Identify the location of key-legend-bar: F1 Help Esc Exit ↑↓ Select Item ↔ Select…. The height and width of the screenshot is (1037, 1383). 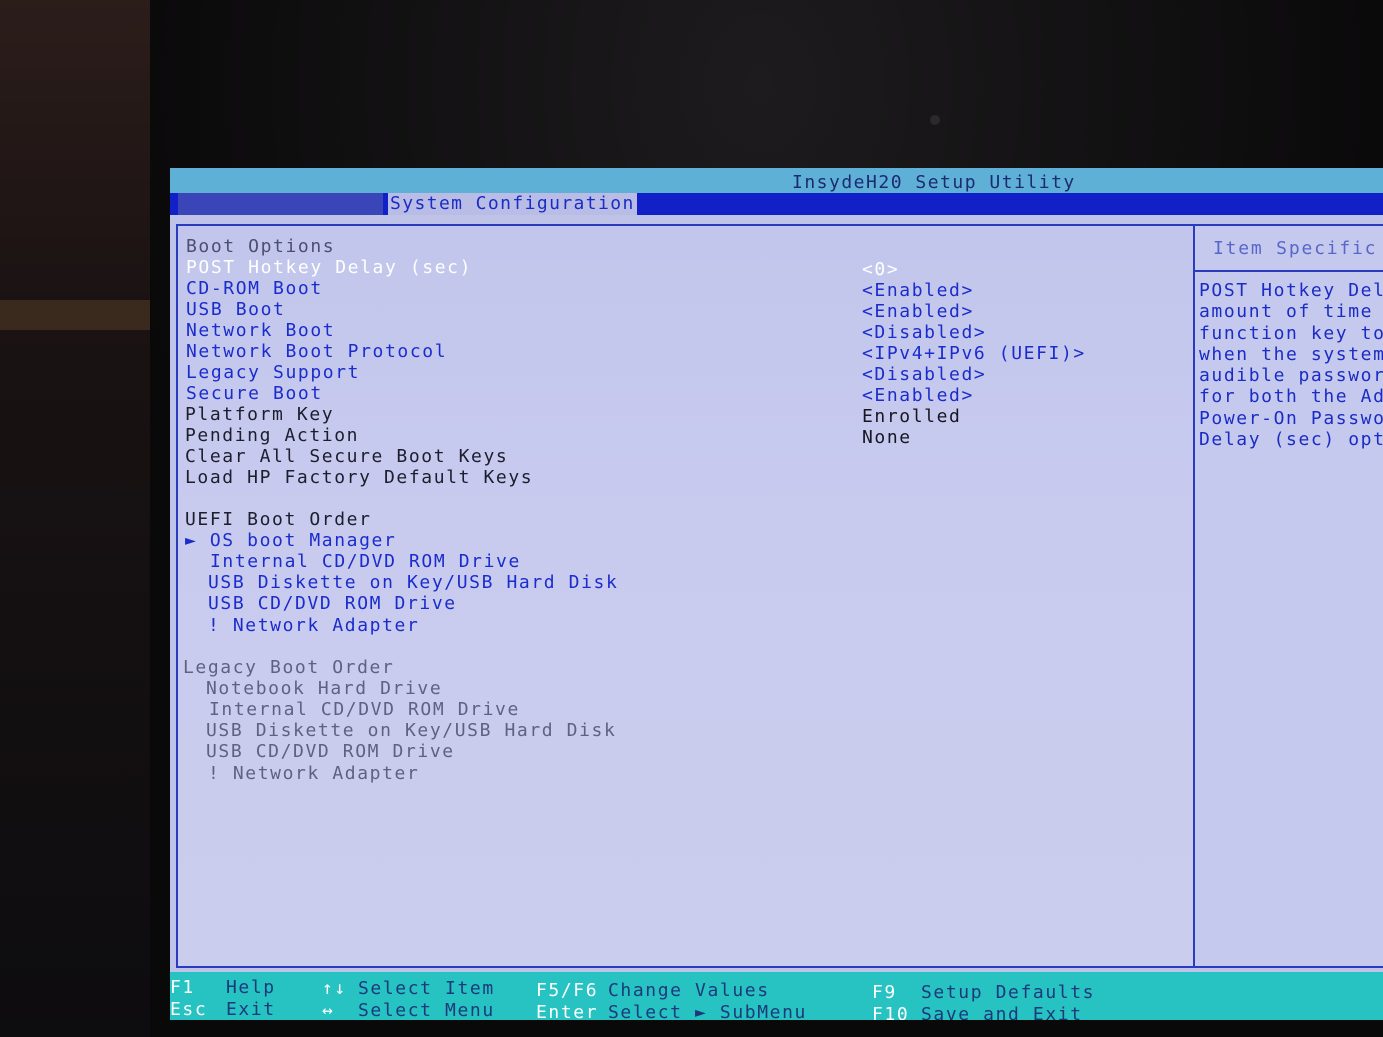
(776, 996).